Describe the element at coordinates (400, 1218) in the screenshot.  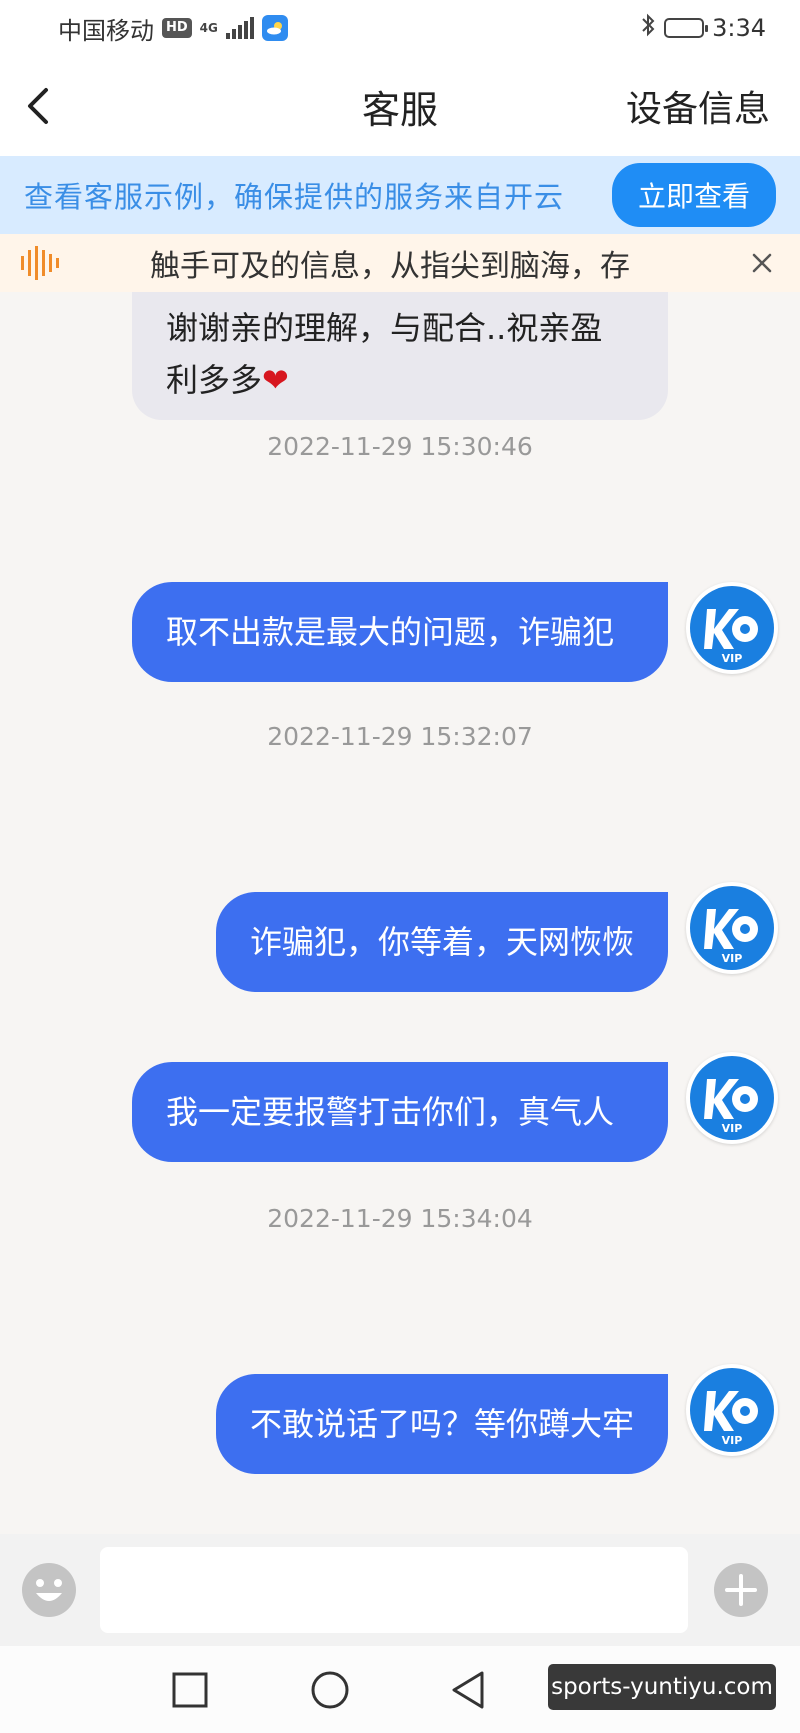
I see `message-timestamp: 2022-11-29 15:34:04` at that location.